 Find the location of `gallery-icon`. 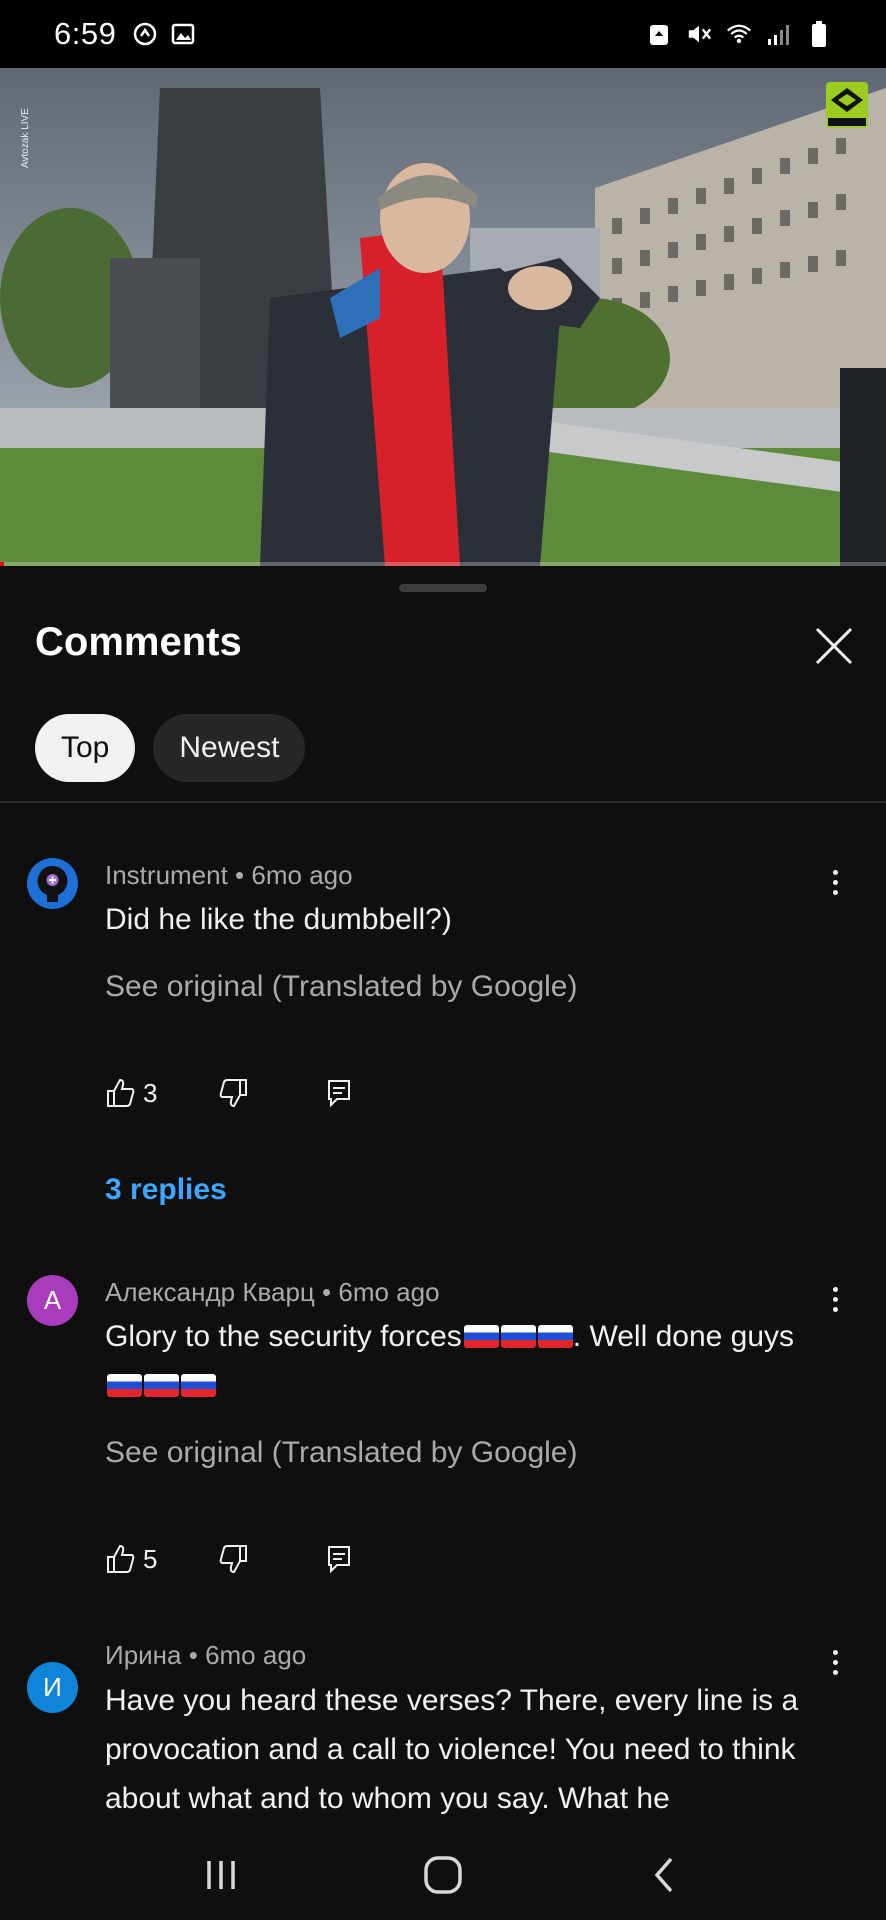

gallery-icon is located at coordinates (183, 34).